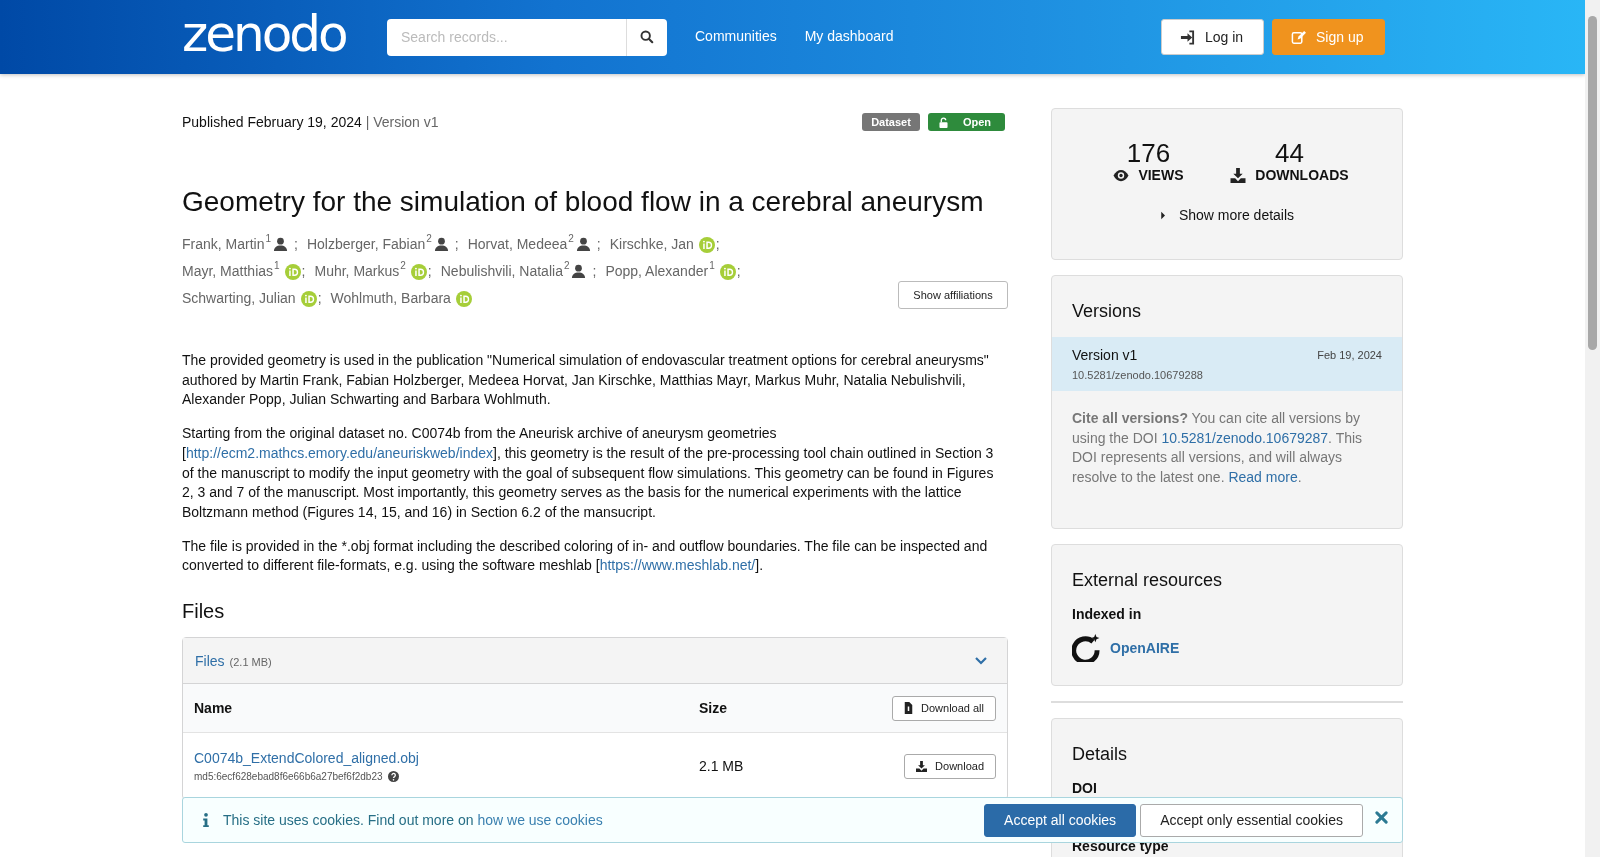  I want to click on edit-icon, so click(1298, 37).